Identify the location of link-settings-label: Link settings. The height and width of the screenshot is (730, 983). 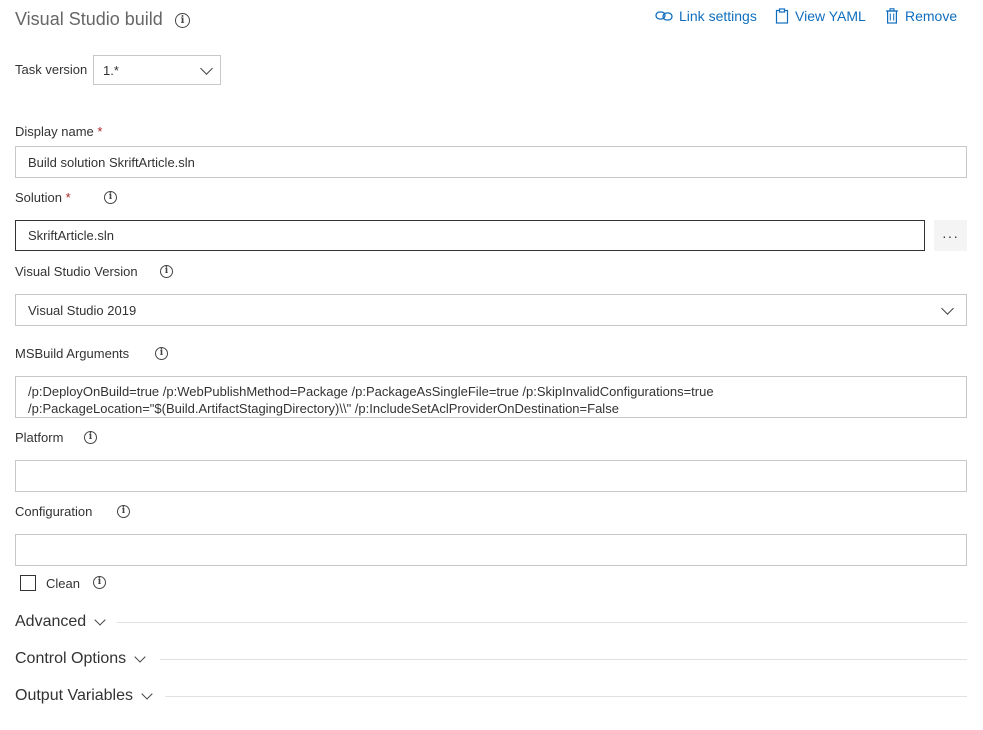
(718, 16).